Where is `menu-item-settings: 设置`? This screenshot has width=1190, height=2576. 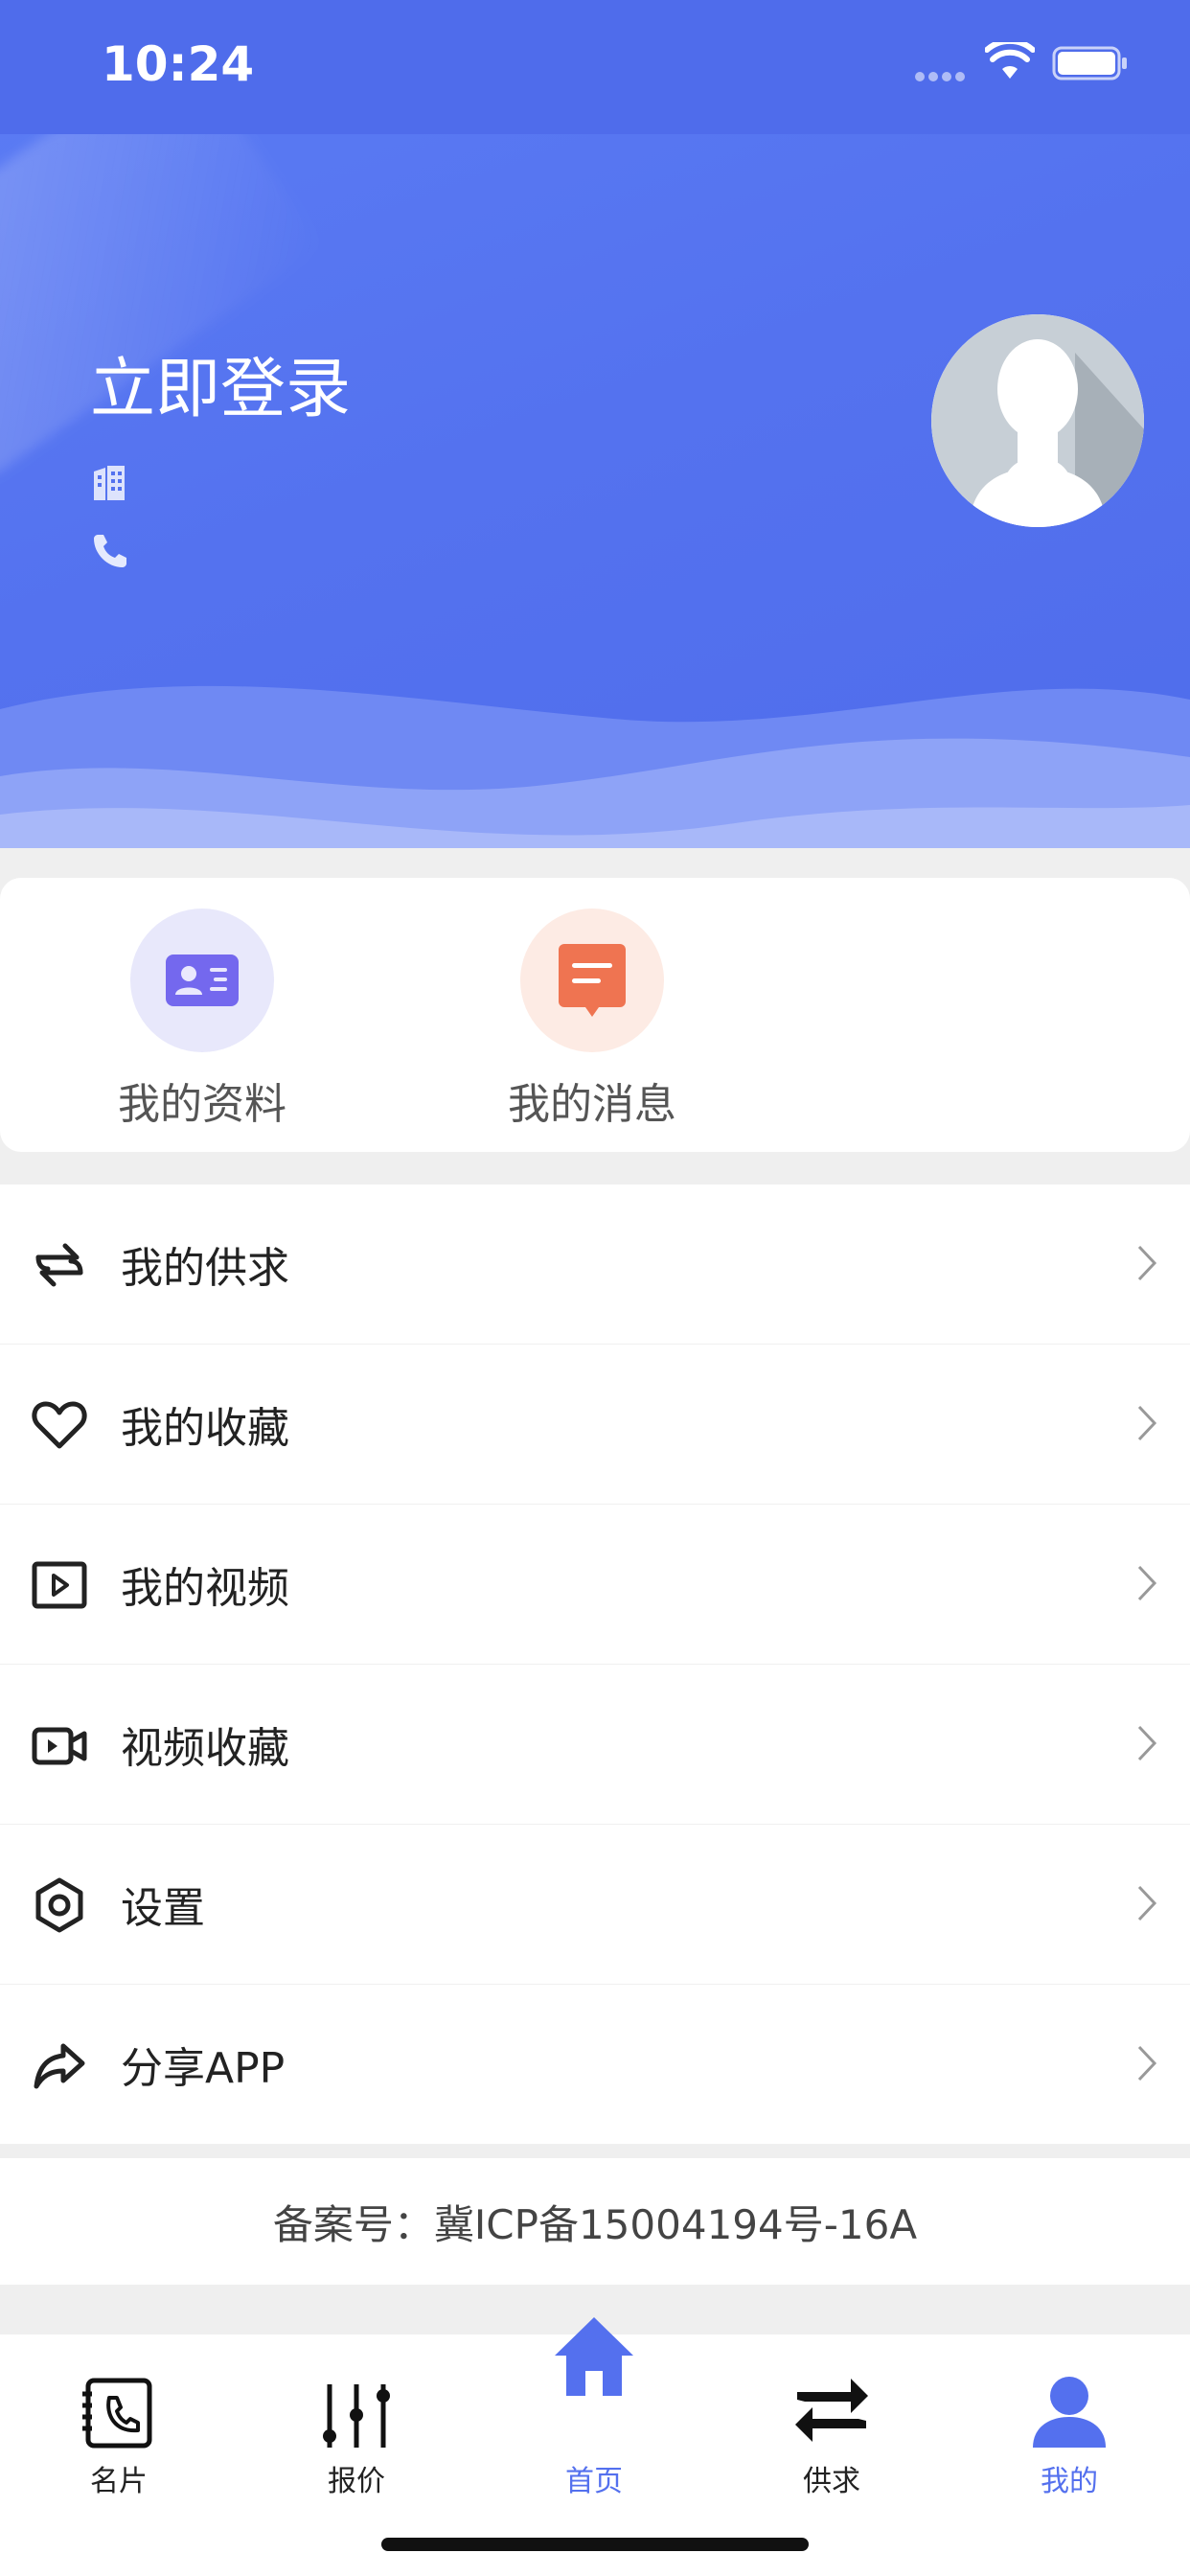
menu-item-settings: 设置 is located at coordinates (595, 1905).